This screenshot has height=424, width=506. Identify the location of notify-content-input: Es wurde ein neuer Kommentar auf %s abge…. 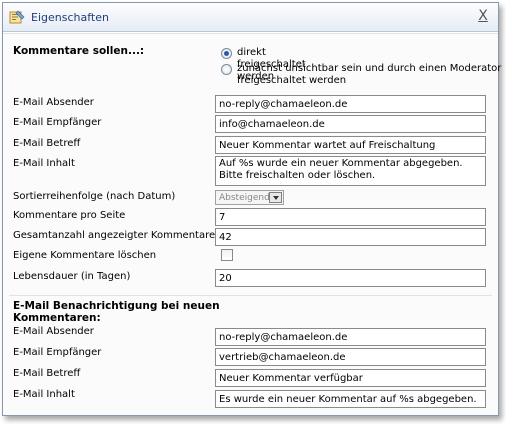
(350, 399).